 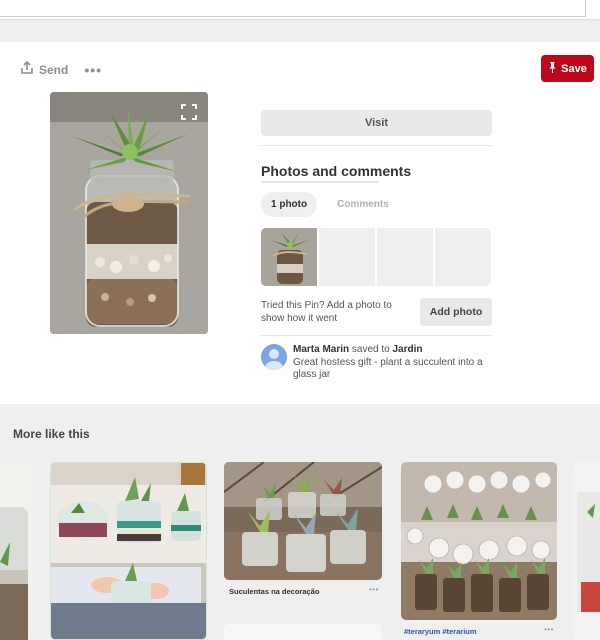 What do you see at coordinates (51, 434) in the screenshot?
I see `more-like-this-title: More like this` at bounding box center [51, 434].